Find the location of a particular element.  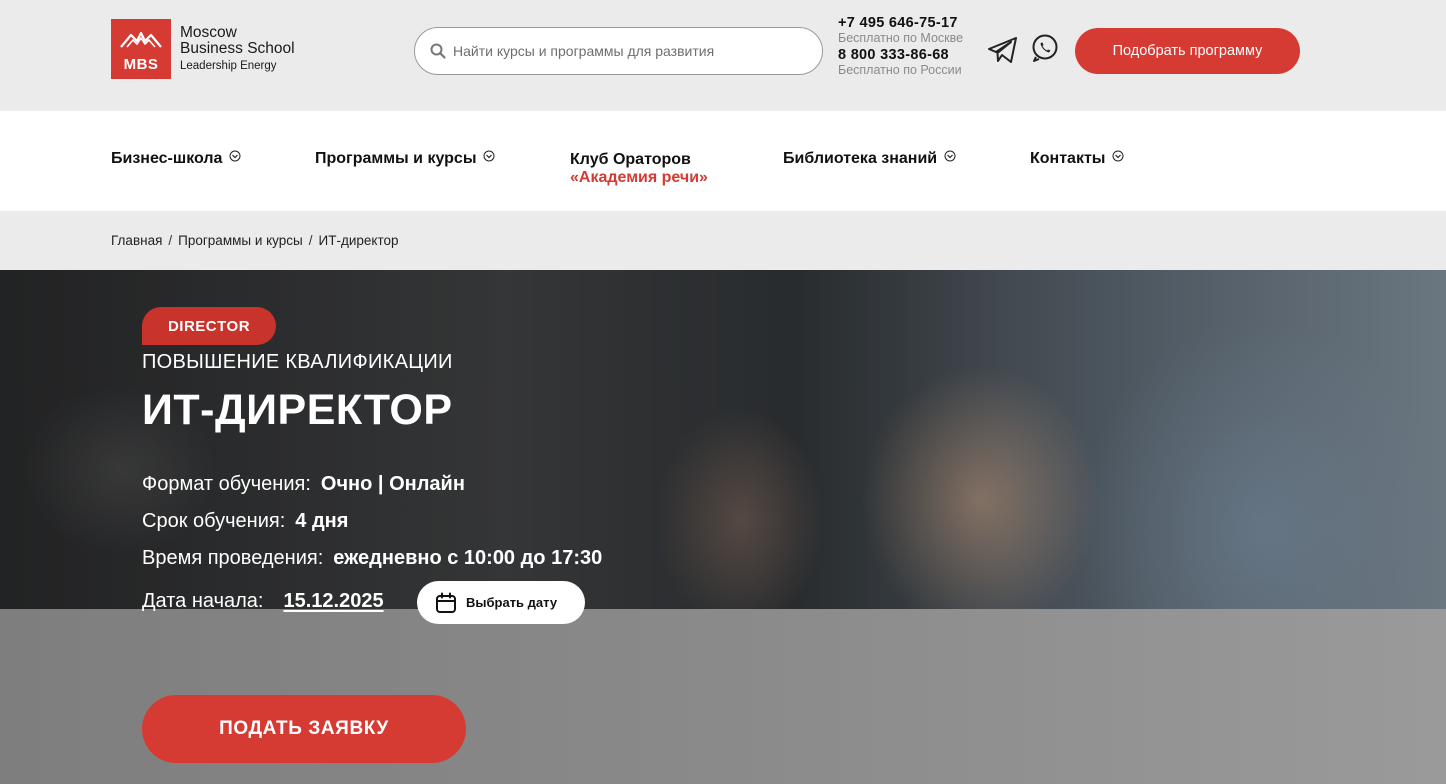

format-value: Очно | Онлайн is located at coordinates (392, 484).